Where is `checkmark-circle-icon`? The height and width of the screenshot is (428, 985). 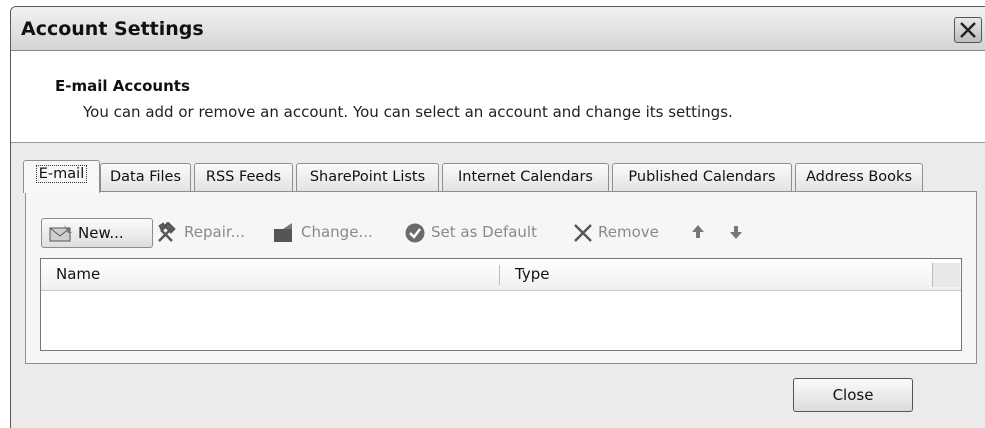
checkmark-circle-icon is located at coordinates (415, 233).